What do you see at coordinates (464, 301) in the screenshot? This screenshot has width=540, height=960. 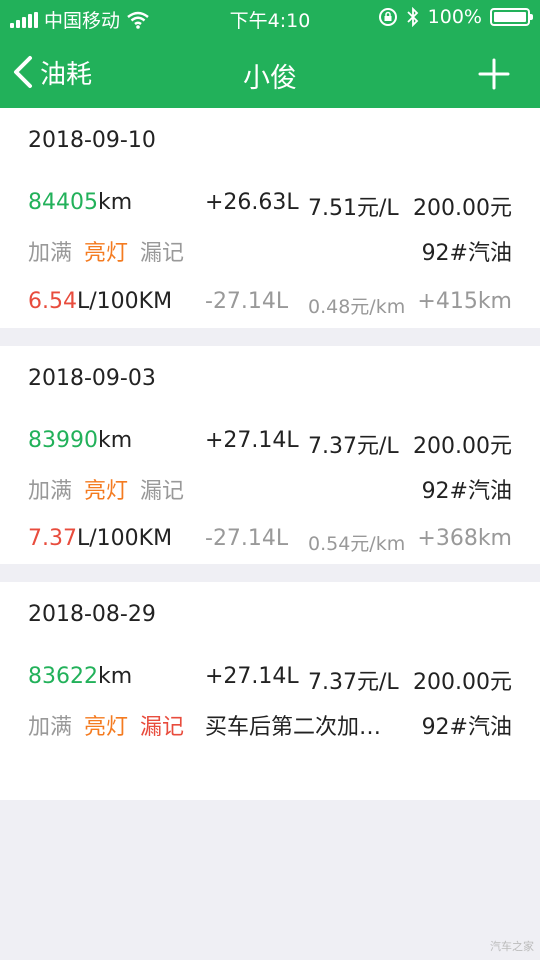 I see `distance: +415km` at bounding box center [464, 301].